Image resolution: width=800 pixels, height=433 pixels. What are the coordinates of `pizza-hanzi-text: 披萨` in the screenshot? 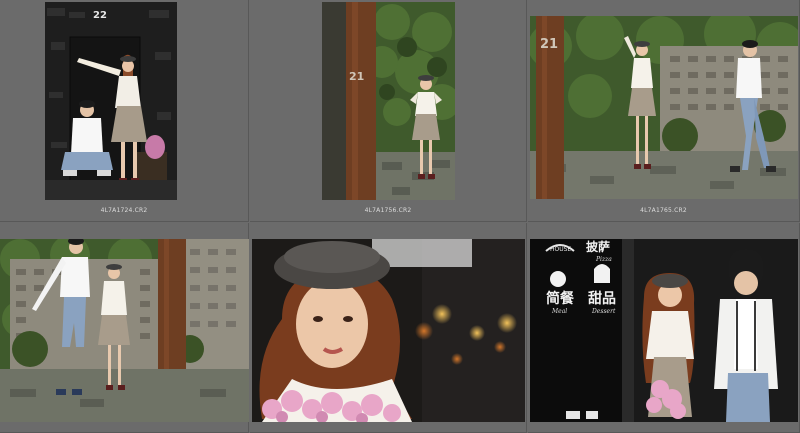 It's located at (598, 246).